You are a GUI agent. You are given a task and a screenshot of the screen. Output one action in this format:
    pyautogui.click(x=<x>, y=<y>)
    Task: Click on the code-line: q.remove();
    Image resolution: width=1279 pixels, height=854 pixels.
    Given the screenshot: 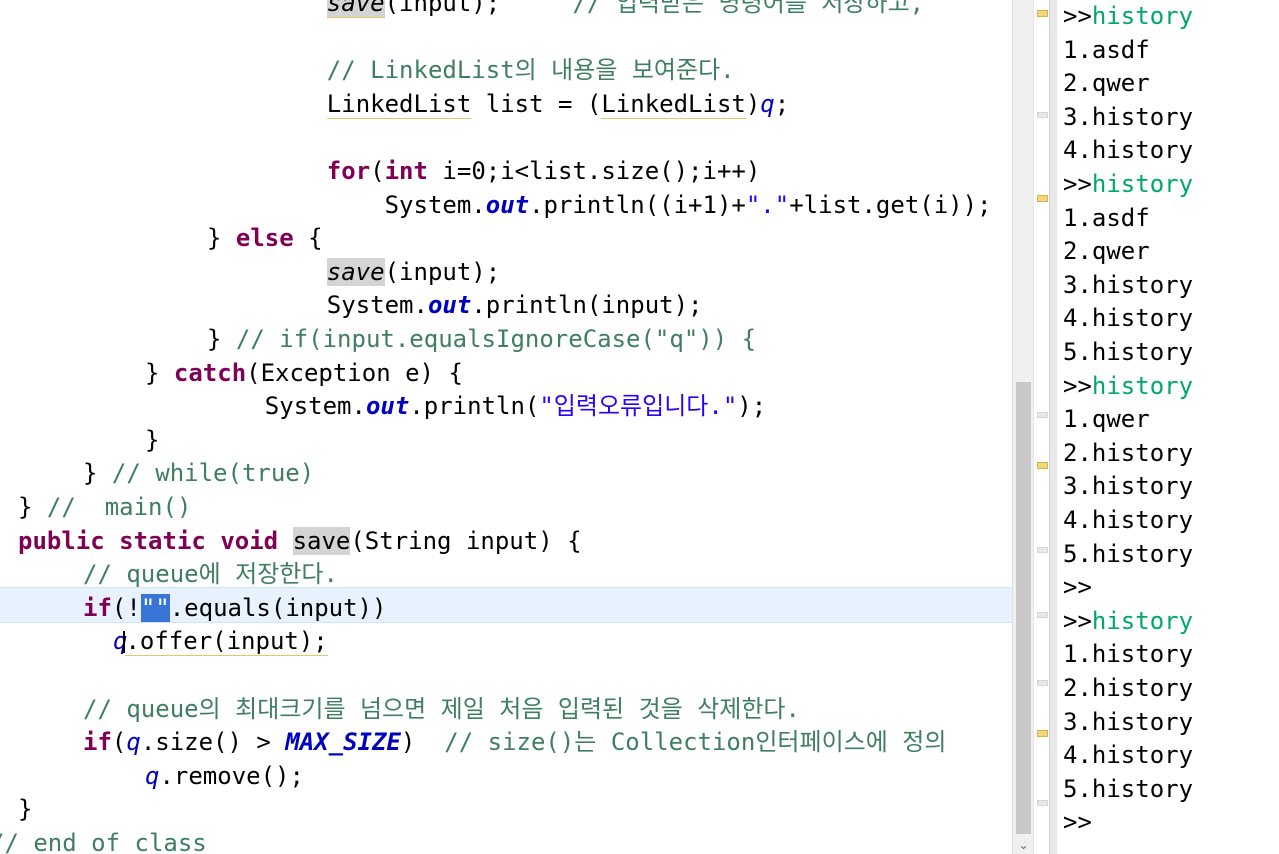 What is the action you would take?
    pyautogui.click(x=224, y=777)
    